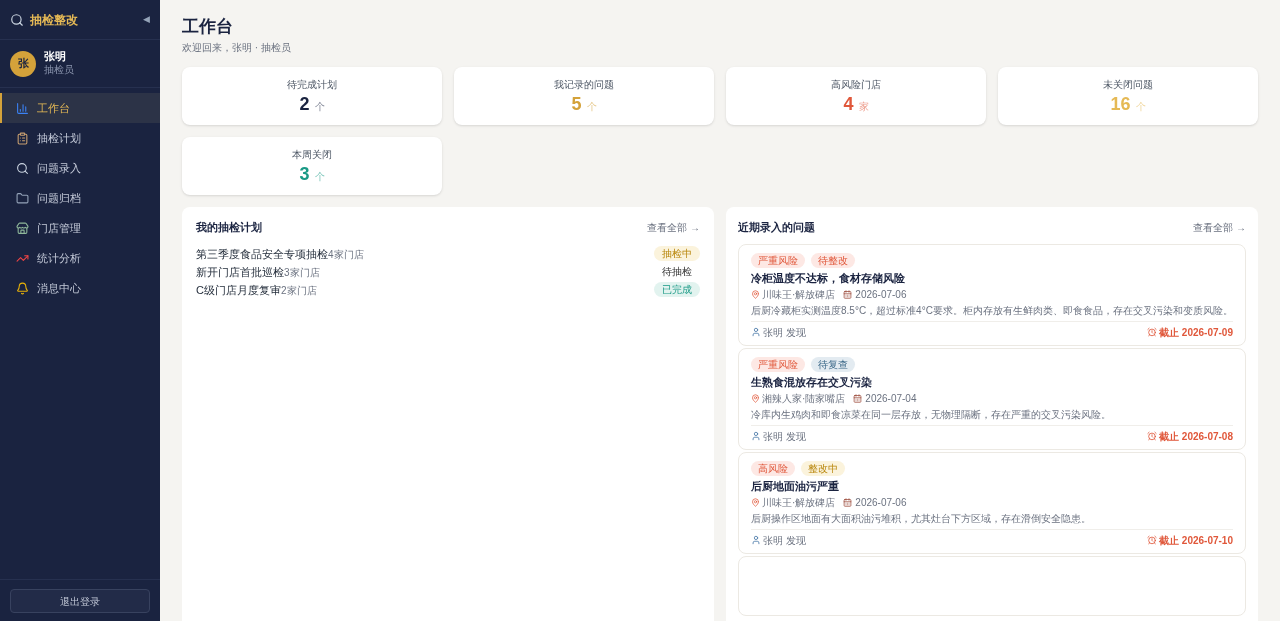 Image resolution: width=1280 pixels, height=621 pixels. I want to click on plan-name: 第三季度食品安全专项抽检, so click(262, 253).